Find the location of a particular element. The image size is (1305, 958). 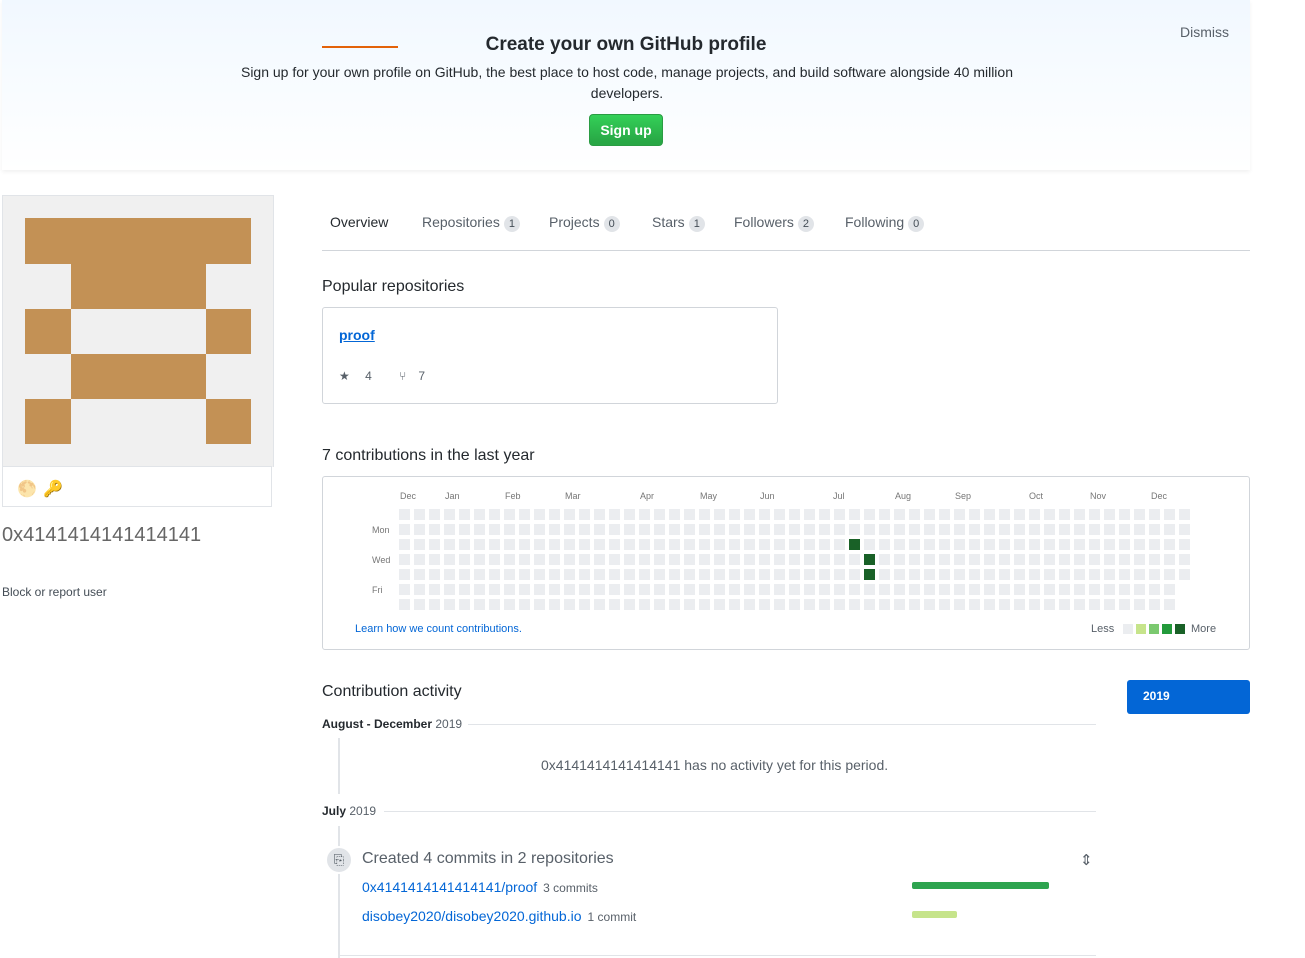

tab-projects: Projects 0 is located at coordinates (584, 223).